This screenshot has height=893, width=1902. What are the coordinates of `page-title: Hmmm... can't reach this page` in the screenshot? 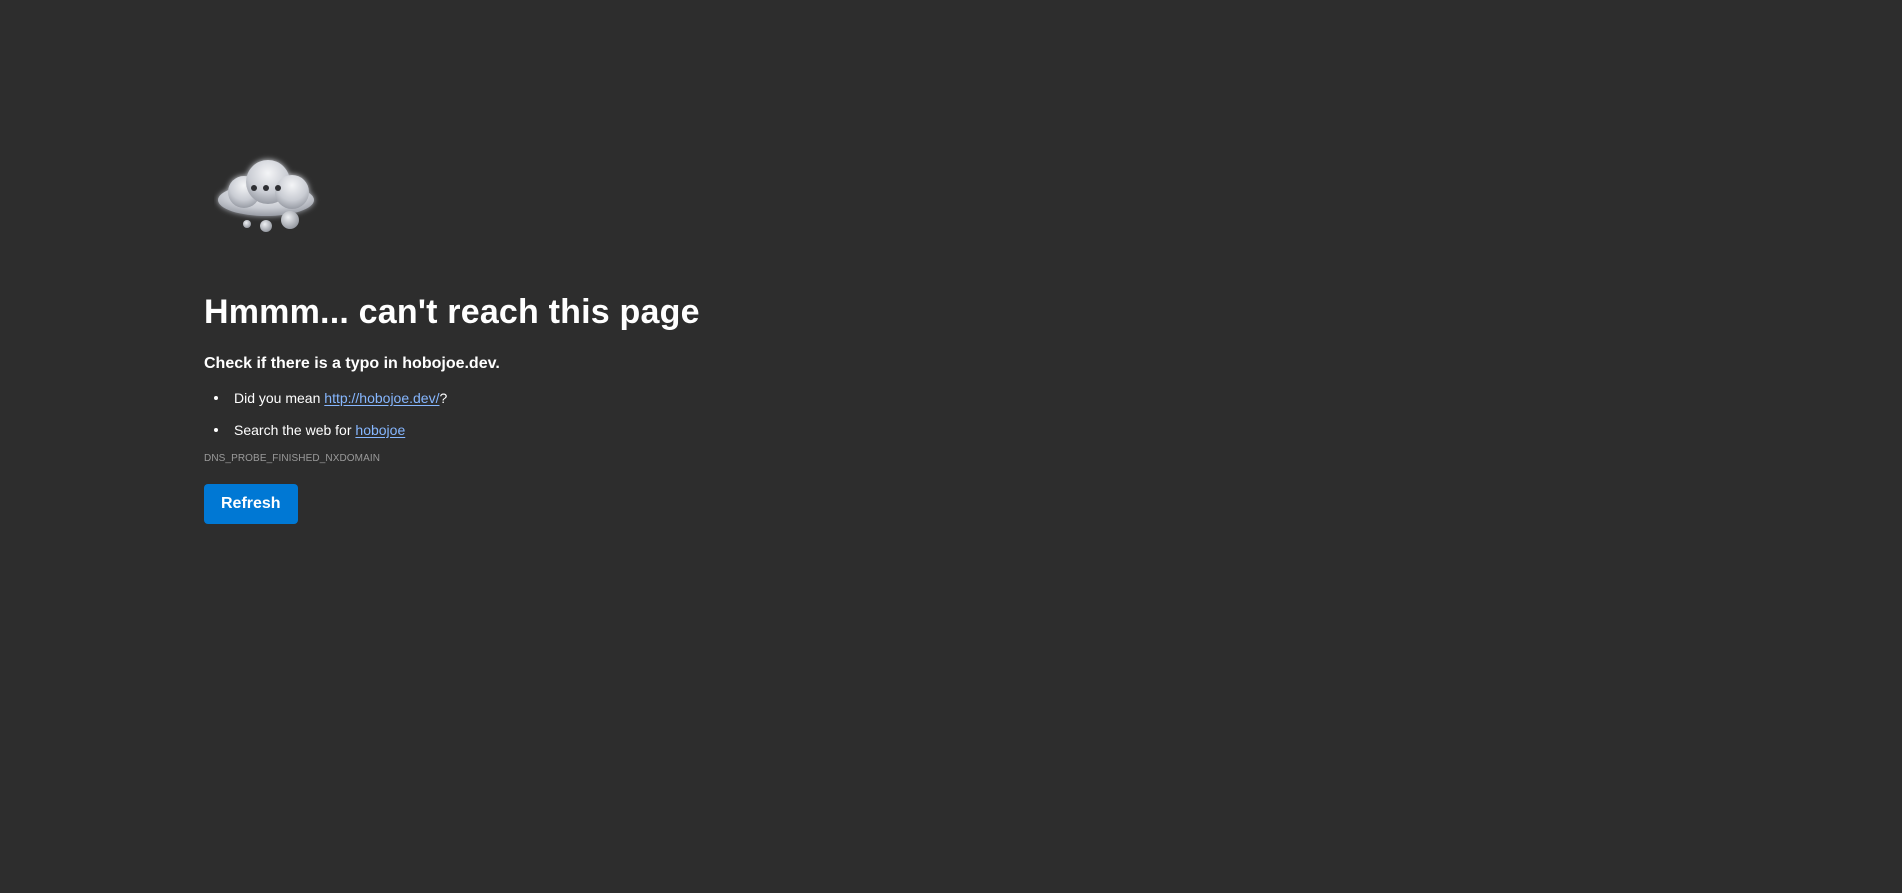 It's located at (452, 312).